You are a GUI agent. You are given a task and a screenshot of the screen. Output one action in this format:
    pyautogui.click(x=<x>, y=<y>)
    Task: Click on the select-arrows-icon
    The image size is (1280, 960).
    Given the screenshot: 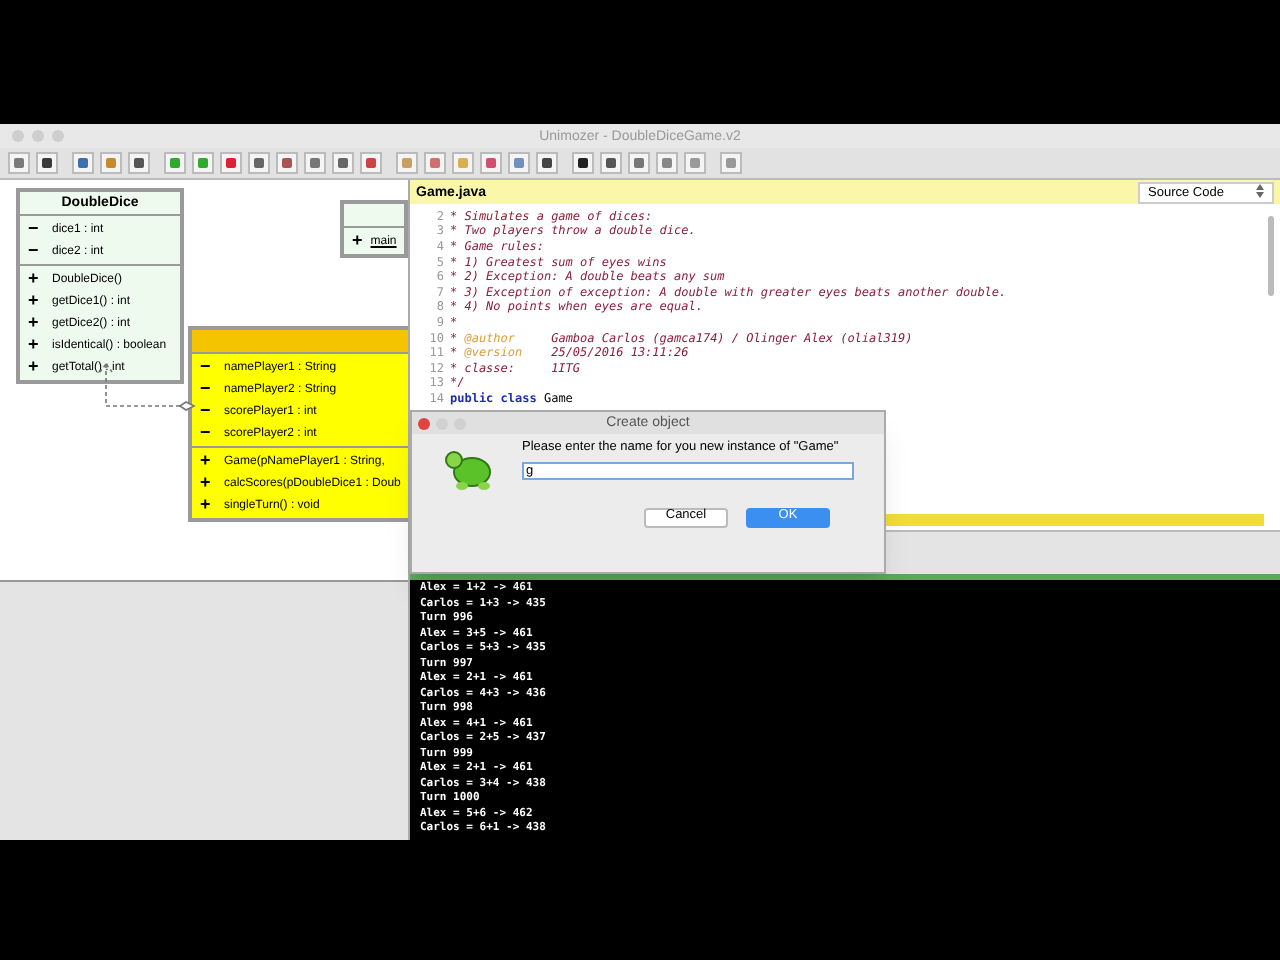 What is the action you would take?
    pyautogui.click(x=1260, y=190)
    